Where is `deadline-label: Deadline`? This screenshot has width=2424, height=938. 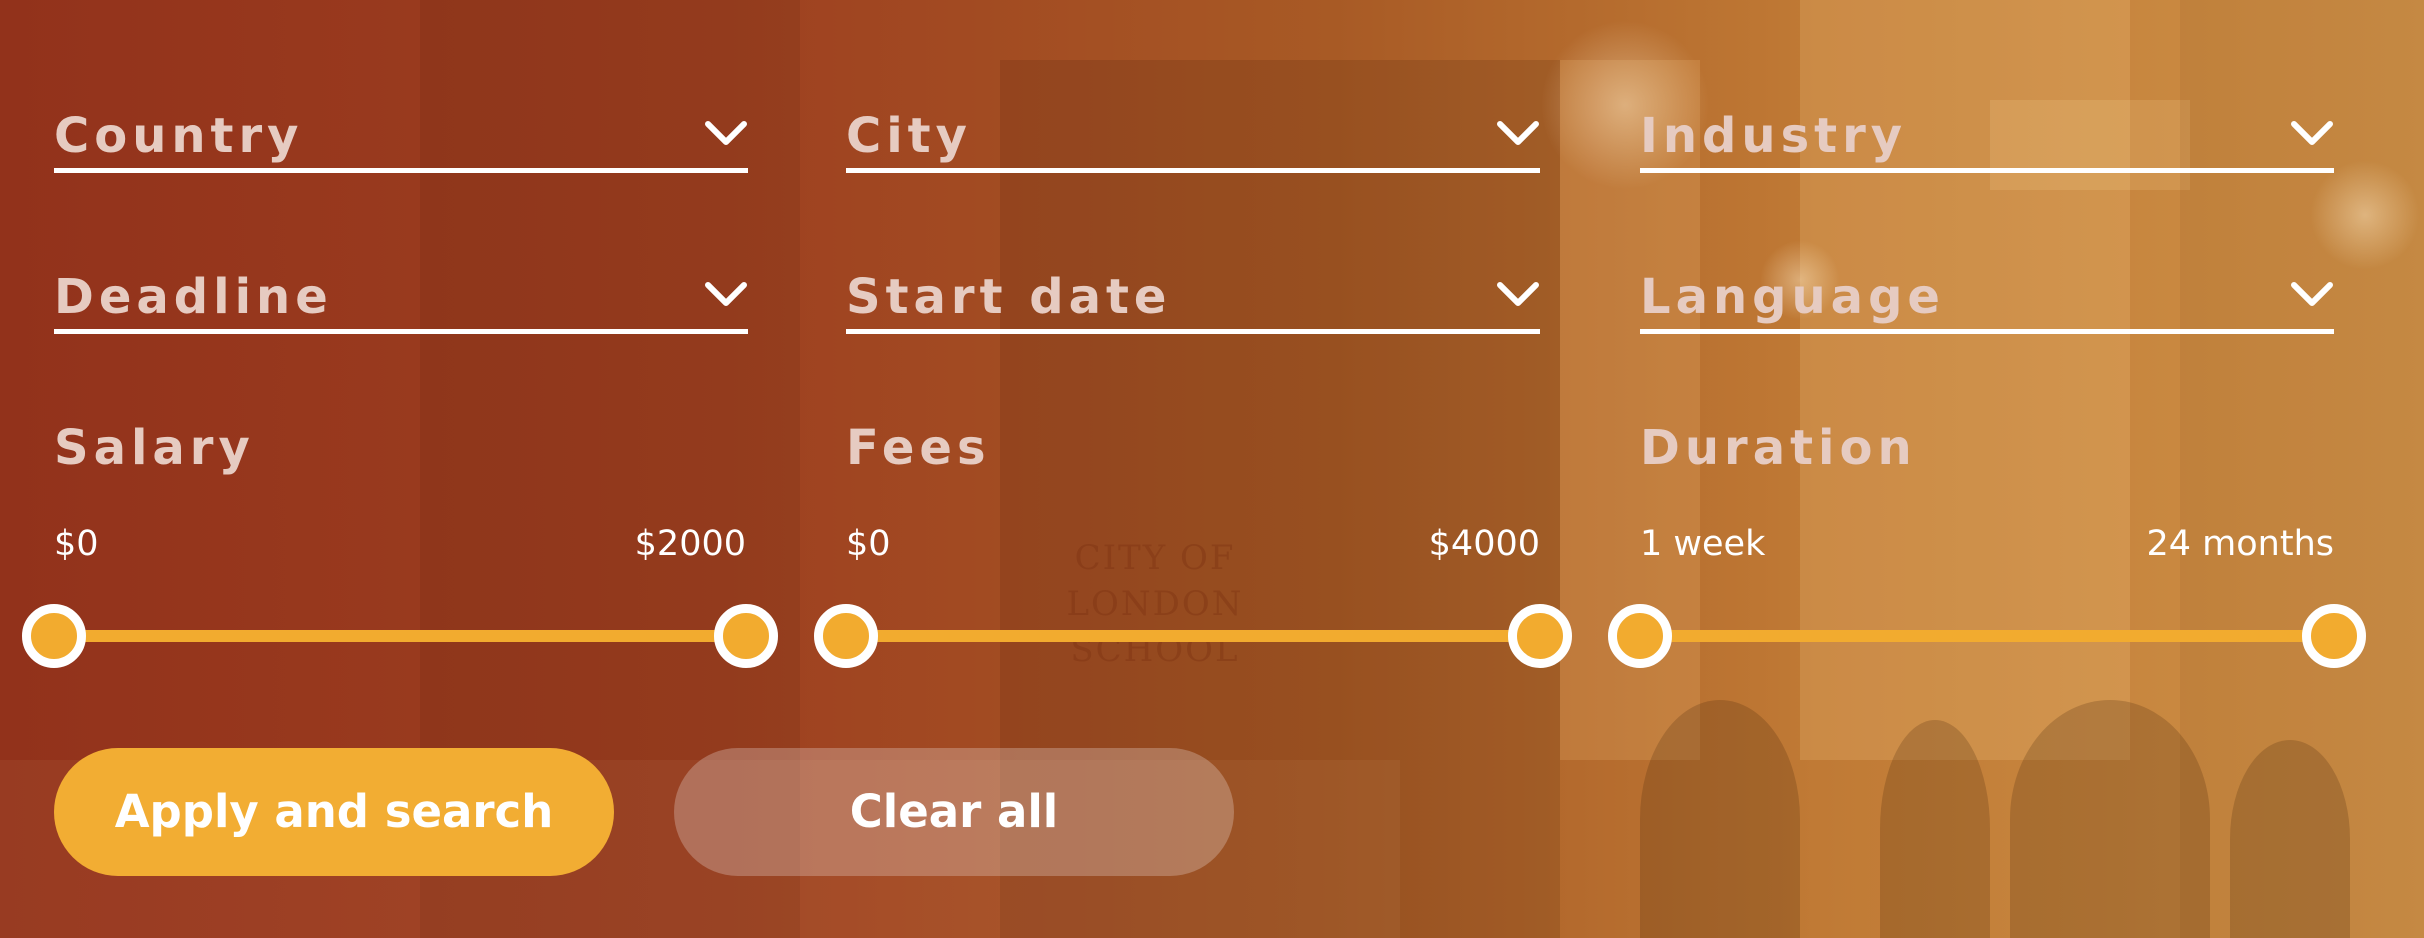
deadline-label: Deadline is located at coordinates (193, 297).